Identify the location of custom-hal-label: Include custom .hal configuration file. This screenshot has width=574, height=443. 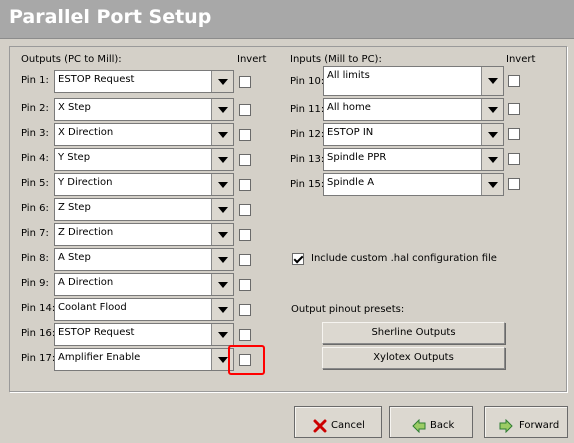
(404, 258).